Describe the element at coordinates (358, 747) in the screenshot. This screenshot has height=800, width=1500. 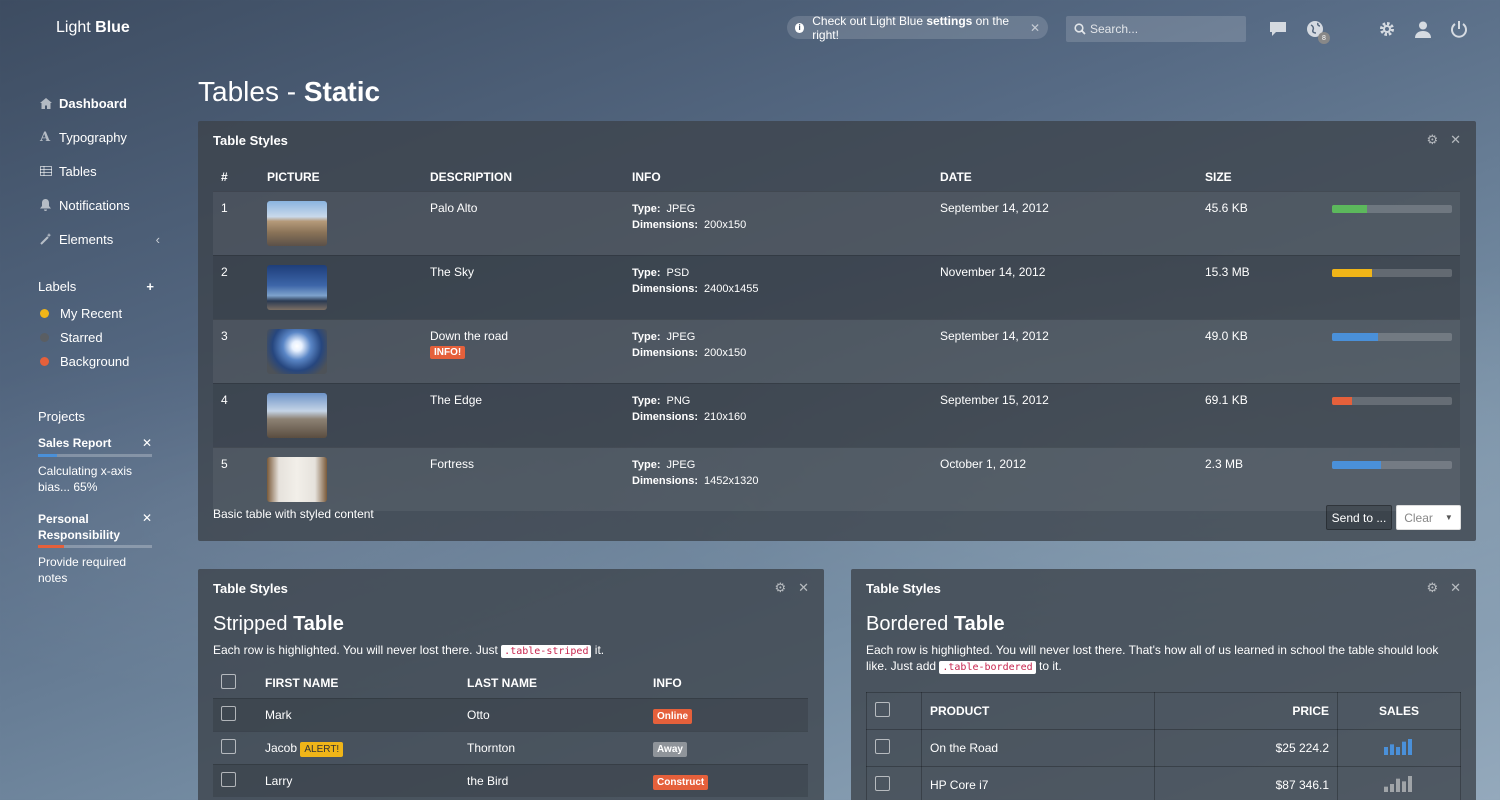
I see `first-name-cell: Jacob ALERT!` at that location.